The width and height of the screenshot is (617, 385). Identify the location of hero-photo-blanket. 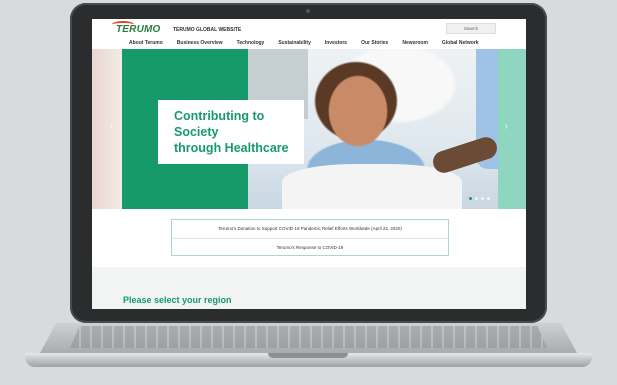
(372, 186).